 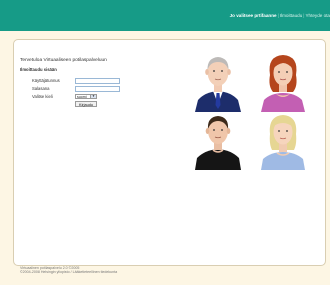 What do you see at coordinates (86, 104) in the screenshot?
I see `login-button: Kirjaudu` at bounding box center [86, 104].